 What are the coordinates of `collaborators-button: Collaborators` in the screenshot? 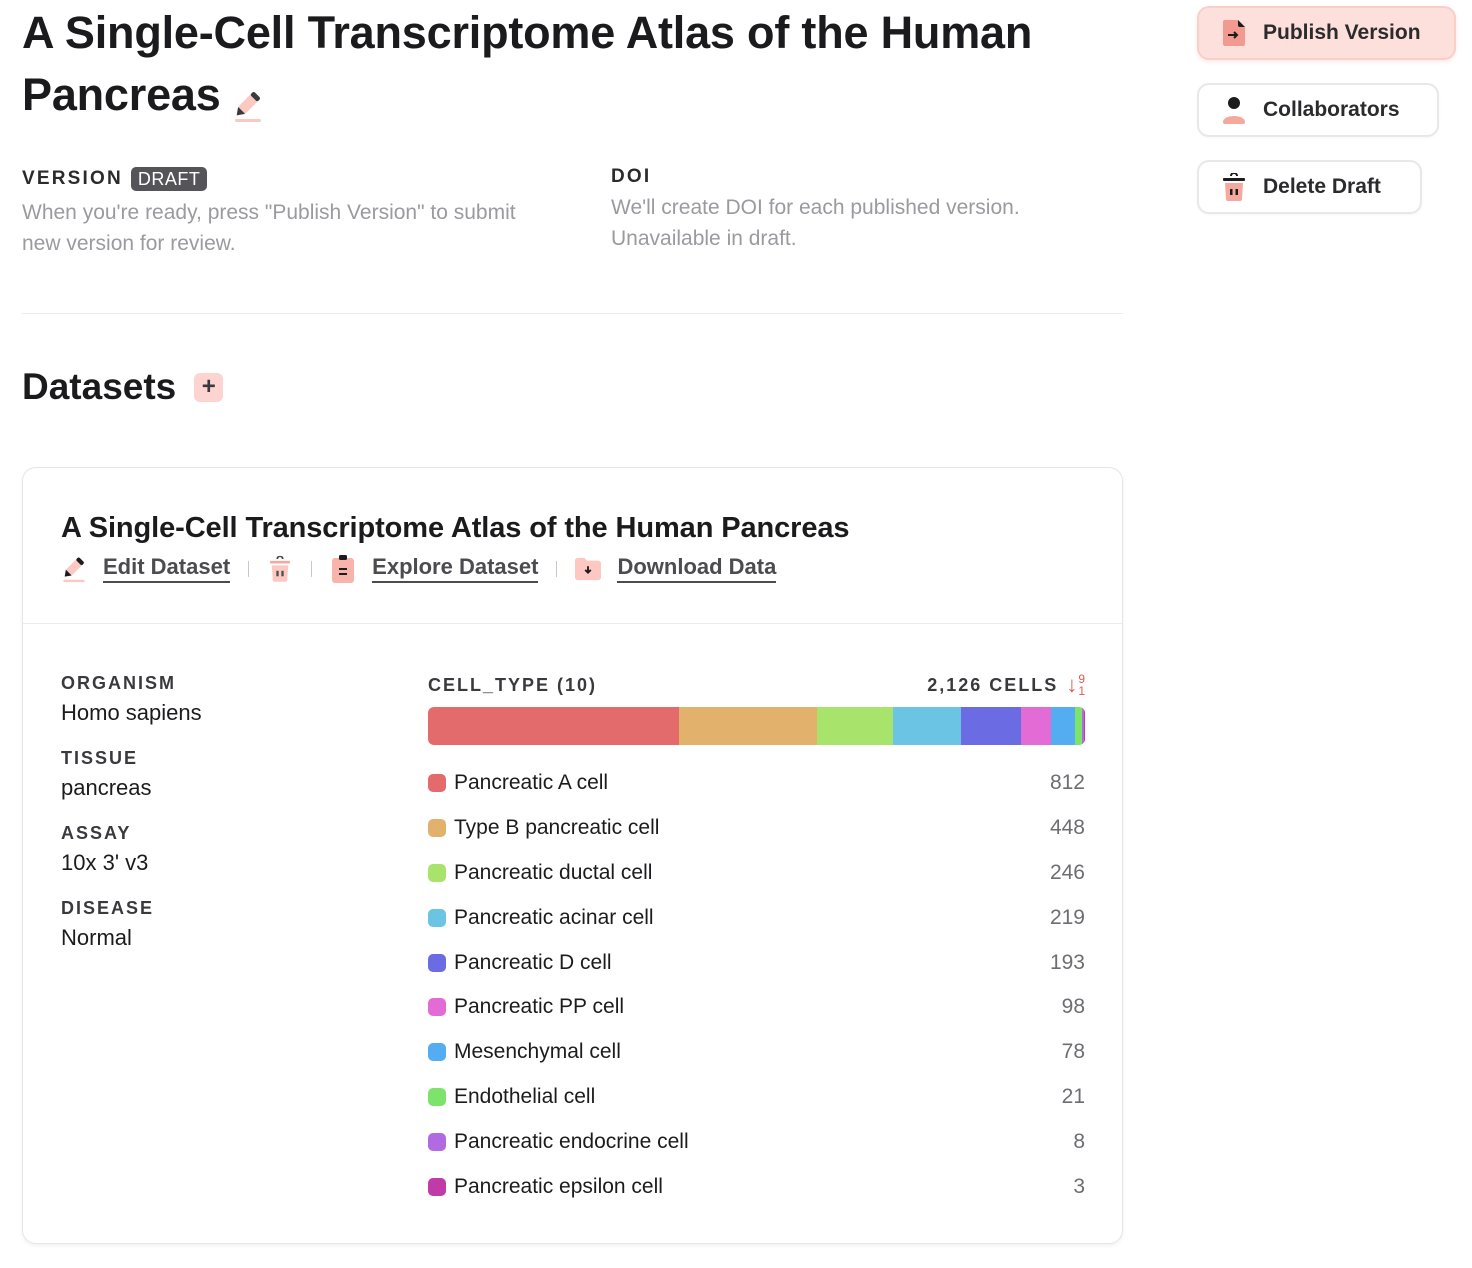 It's located at (1318, 110).